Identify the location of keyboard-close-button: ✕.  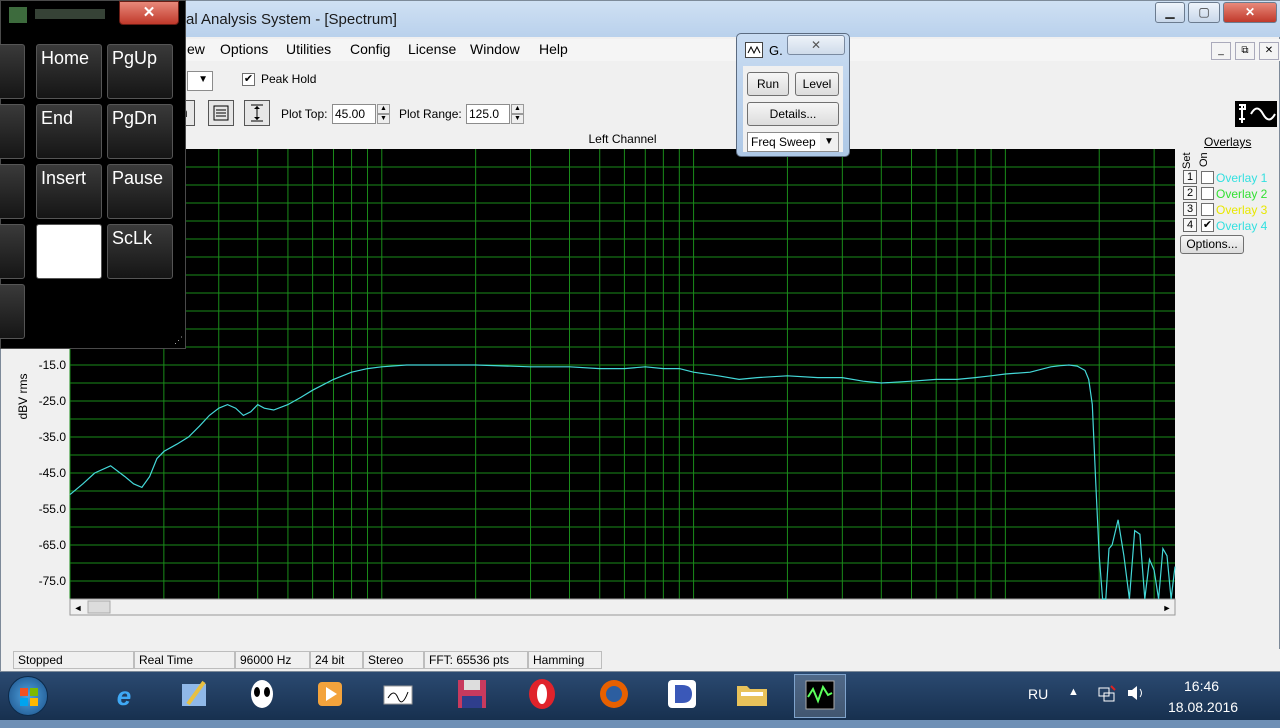
(149, 13).